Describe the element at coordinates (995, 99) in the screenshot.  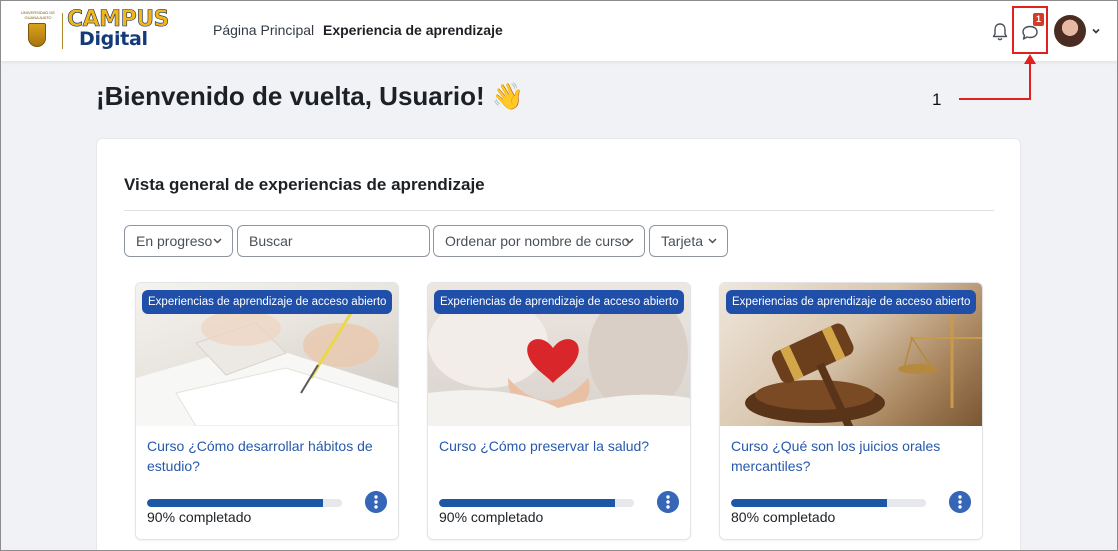
I see `annotation-line-horizontal` at that location.